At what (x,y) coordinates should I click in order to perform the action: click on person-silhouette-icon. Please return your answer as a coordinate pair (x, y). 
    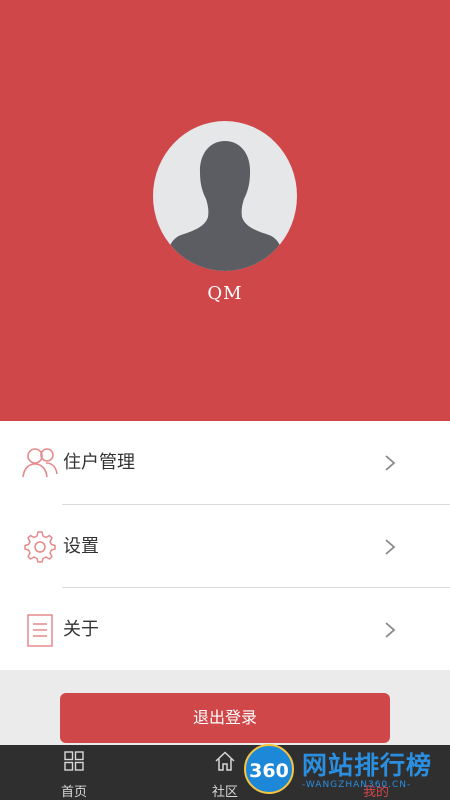
    Looking at the image, I should click on (225, 206).